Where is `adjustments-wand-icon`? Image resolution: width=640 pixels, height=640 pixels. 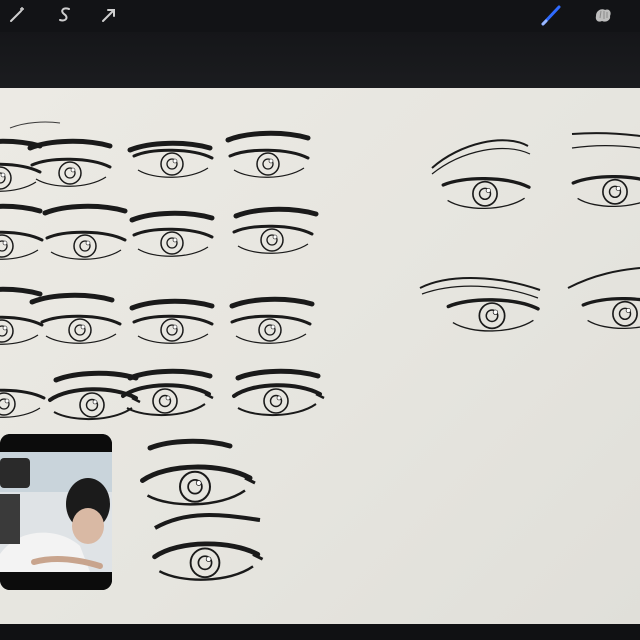 adjustments-wand-icon is located at coordinates (17, 15).